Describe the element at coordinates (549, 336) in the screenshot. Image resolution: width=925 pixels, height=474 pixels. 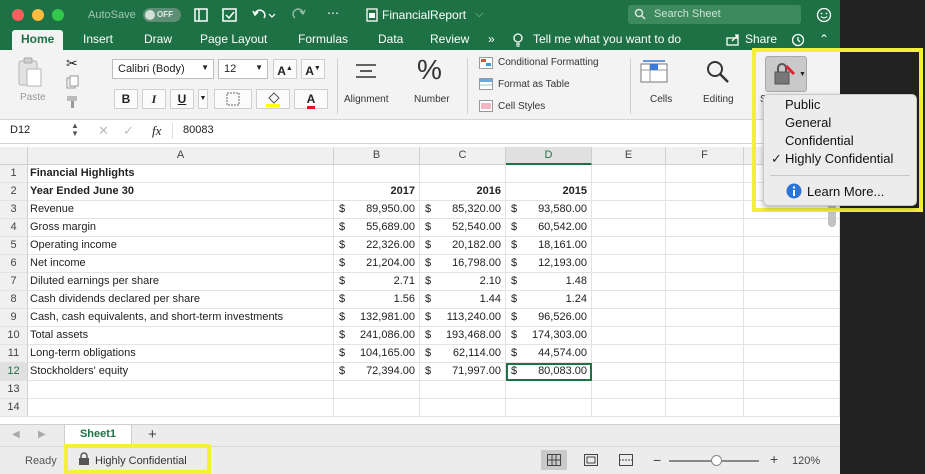
I see `cell-value: $174,303.00` at that location.